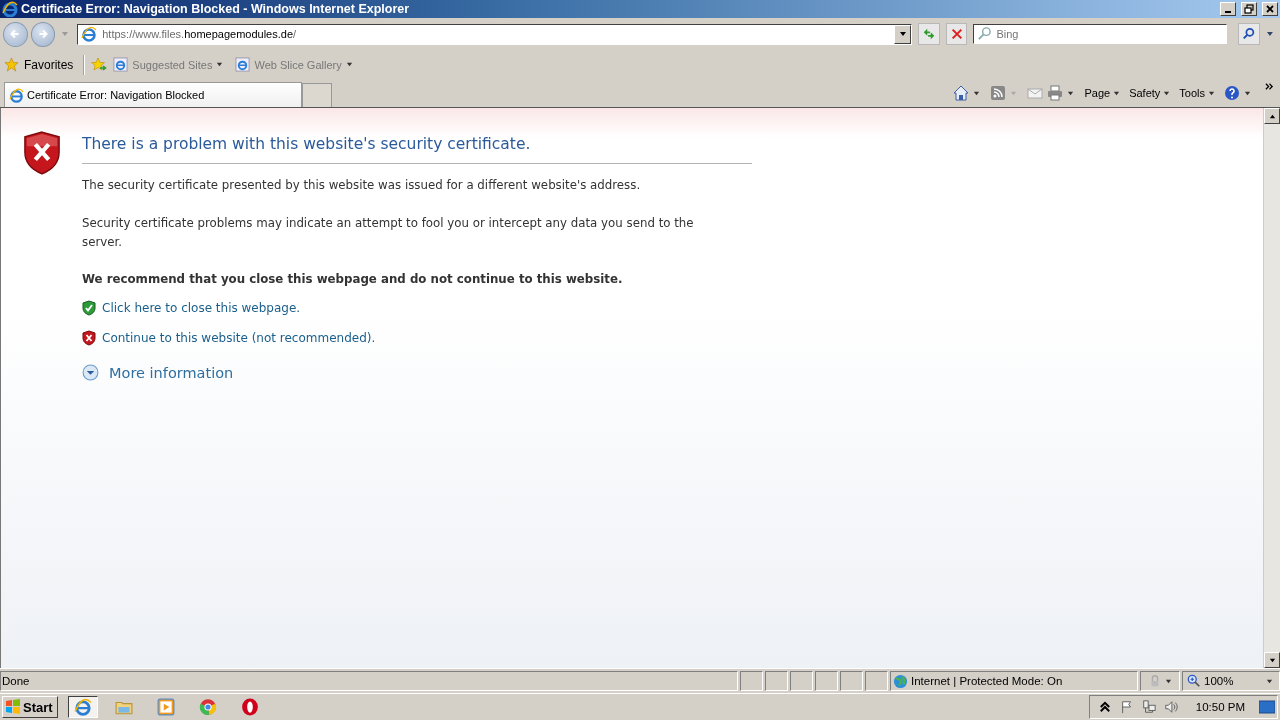  I want to click on zoom-icon, so click(1194, 681).